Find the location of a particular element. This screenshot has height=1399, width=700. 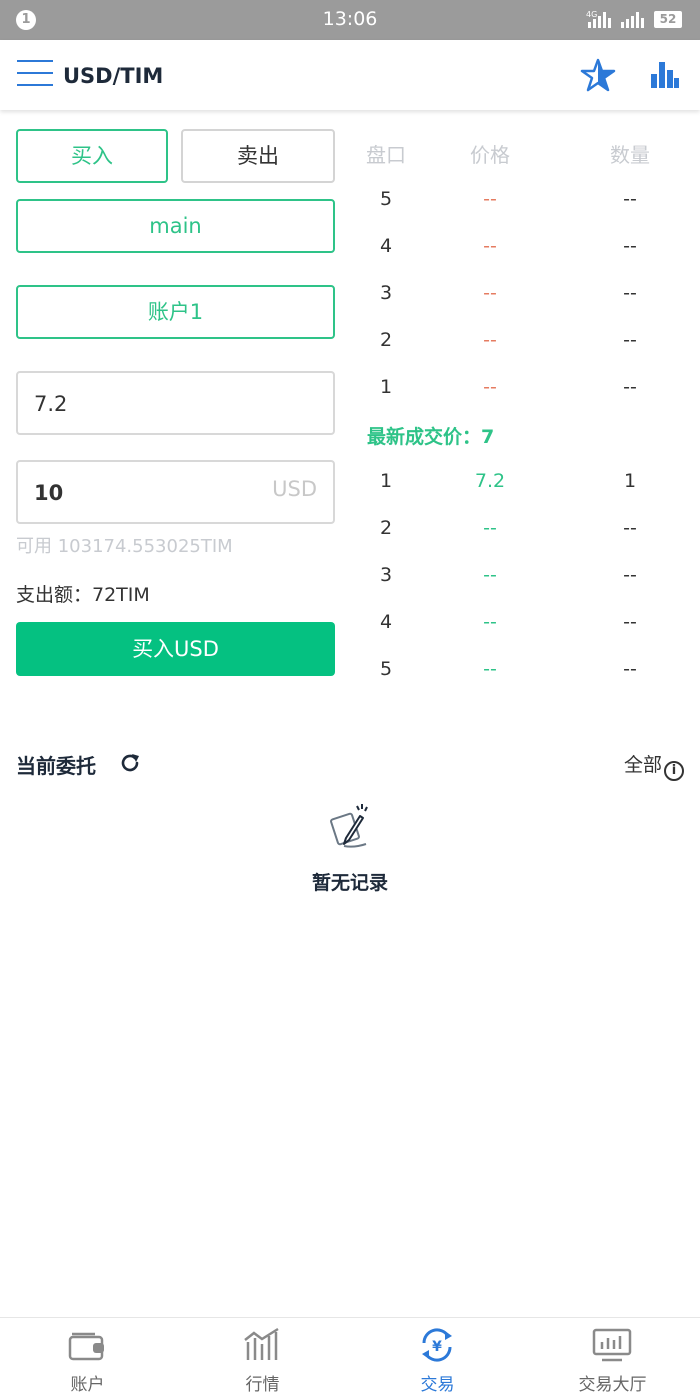

nav-market: 行情 is located at coordinates (262, 1358).